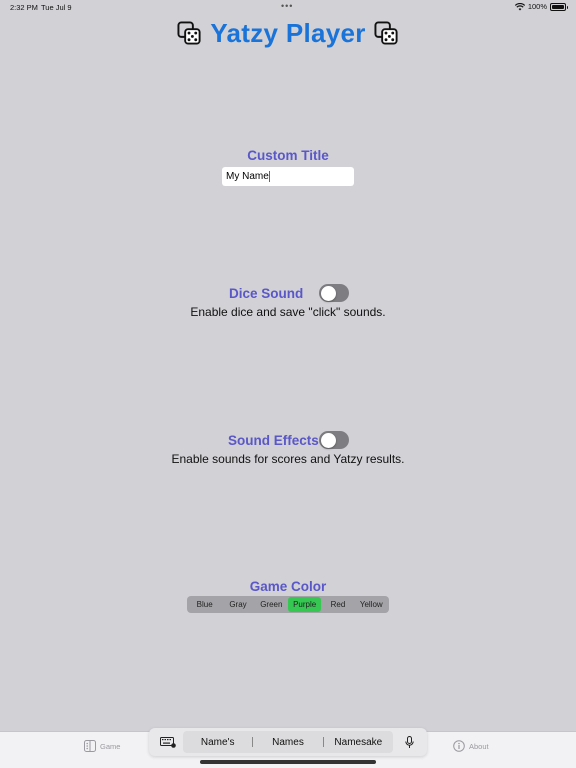  I want to click on microphone-icon, so click(409, 742).